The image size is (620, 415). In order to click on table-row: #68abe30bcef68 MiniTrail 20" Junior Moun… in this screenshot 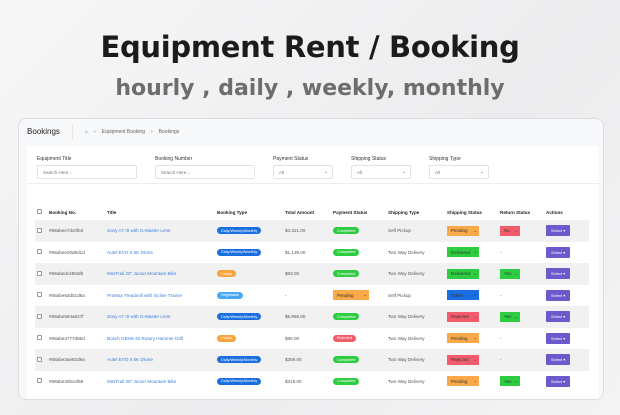, I will do `click(312, 382)`.